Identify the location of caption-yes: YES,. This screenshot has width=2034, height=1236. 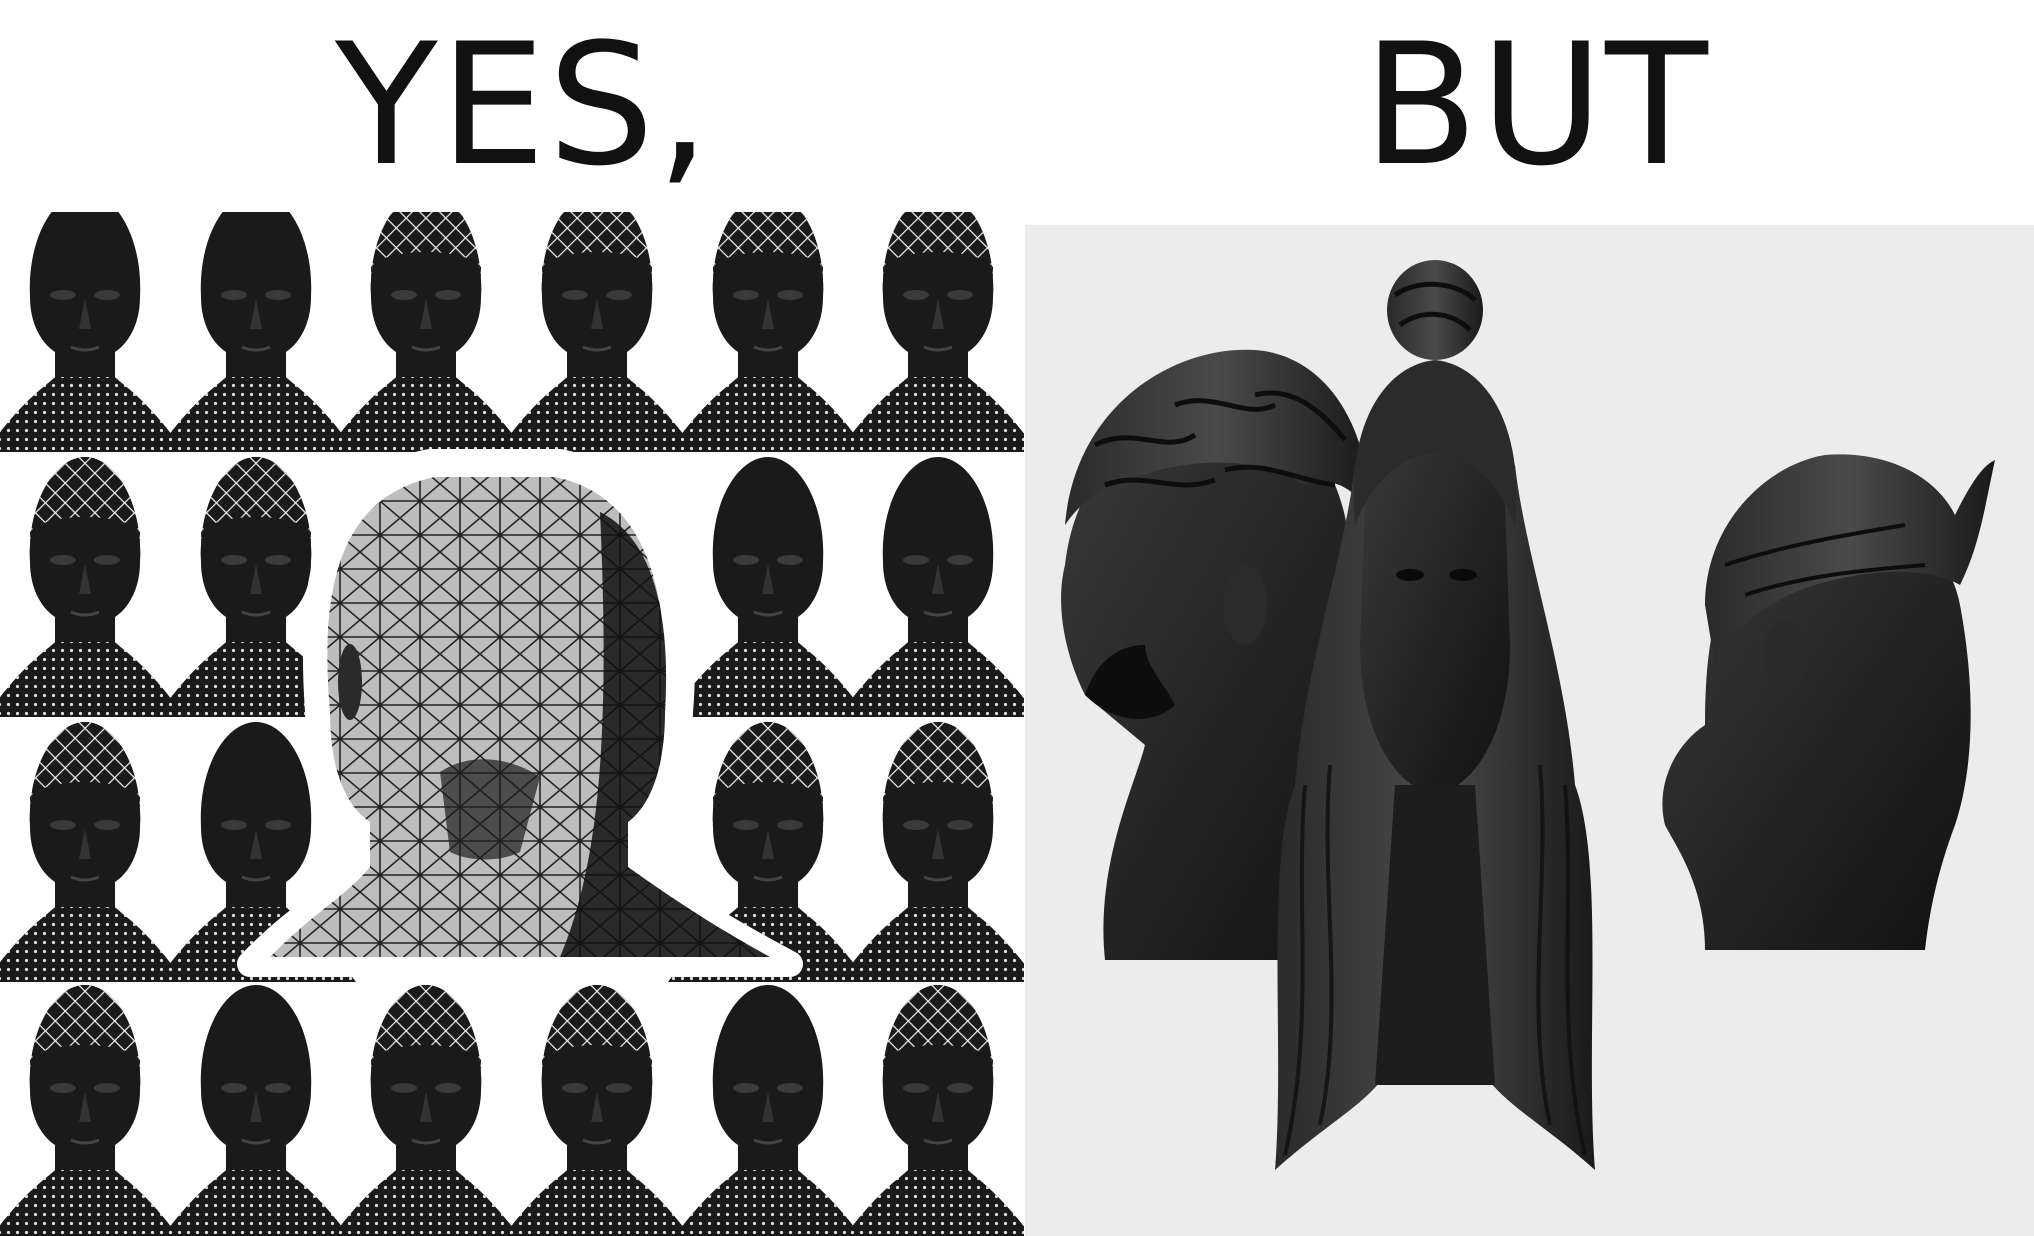
(523, 105).